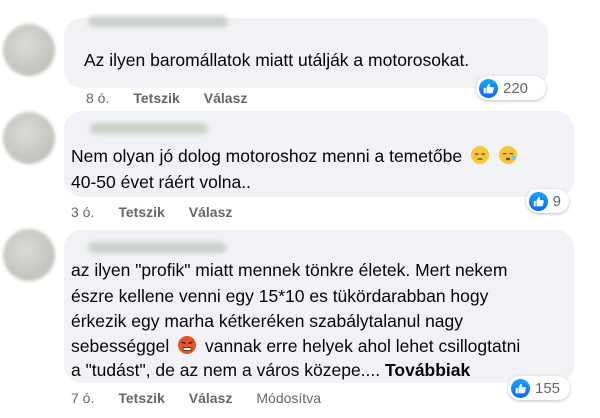  Describe the element at coordinates (82, 212) in the screenshot. I see `comment-timestamp: 3 ó.` at that location.